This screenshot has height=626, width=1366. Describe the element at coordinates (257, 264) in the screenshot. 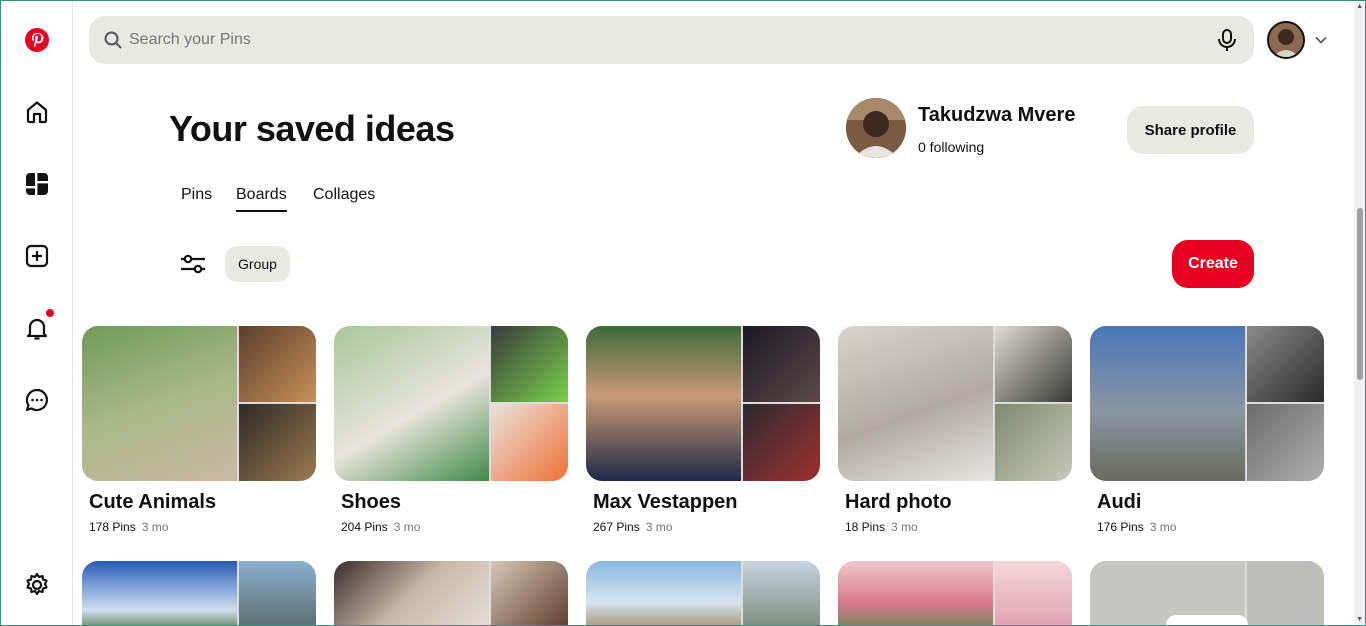

I see `group-button: Group` at that location.